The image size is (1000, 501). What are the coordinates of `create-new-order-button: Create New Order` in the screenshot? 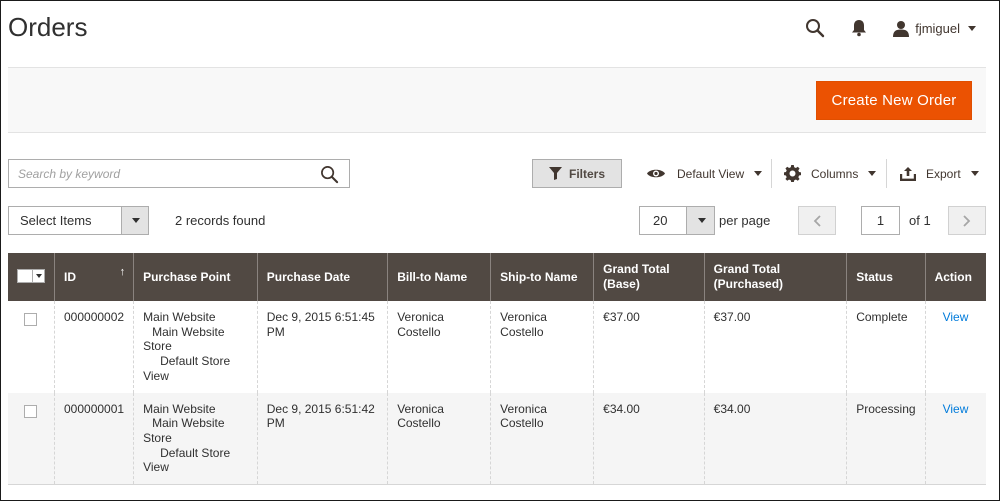 It's located at (894, 100).